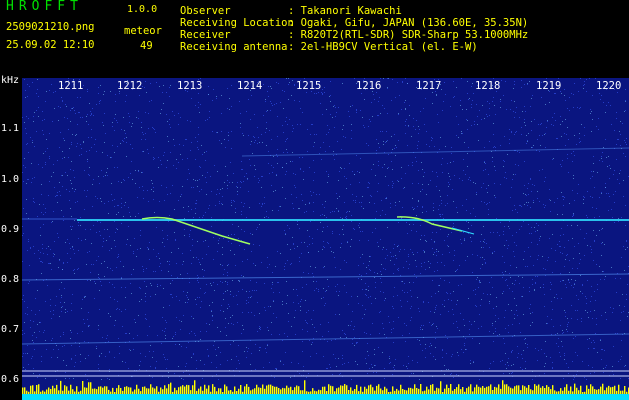 Image resolution: width=629 pixels, height=400 pixels. Describe the element at coordinates (237, 23) in the screenshot. I see `location-label: Receiving Location` at that location.